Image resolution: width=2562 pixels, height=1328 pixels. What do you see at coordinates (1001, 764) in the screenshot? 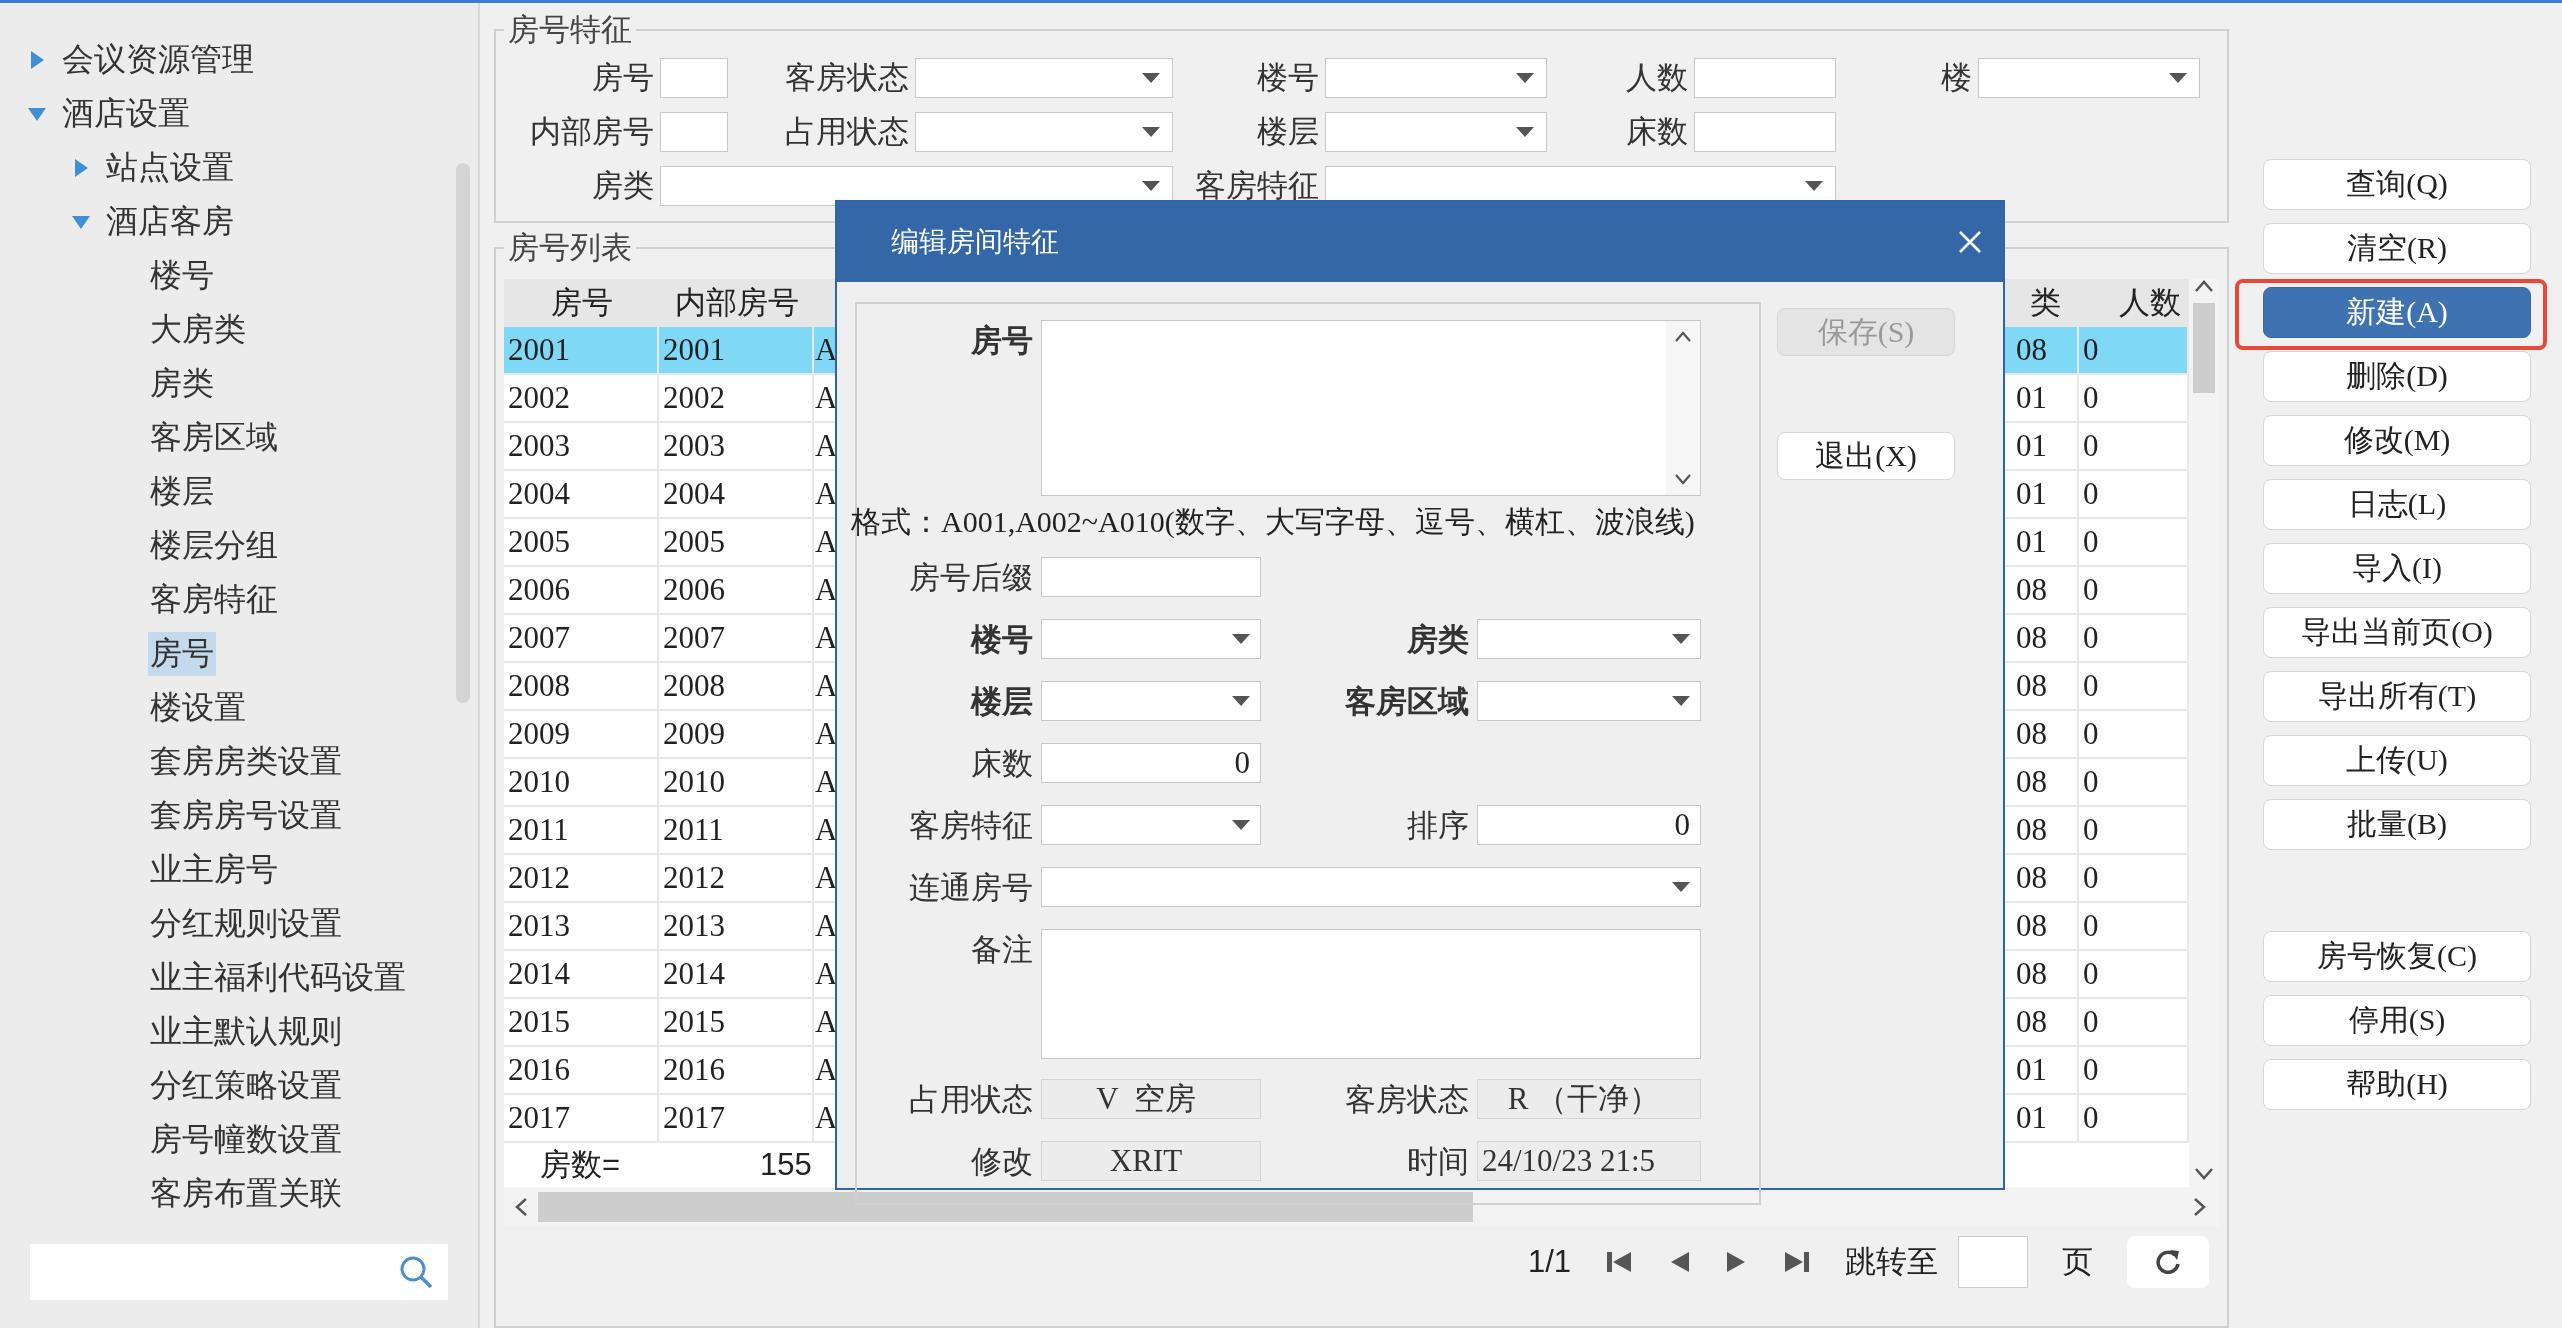
I see `field-label: 床数` at bounding box center [1001, 764].